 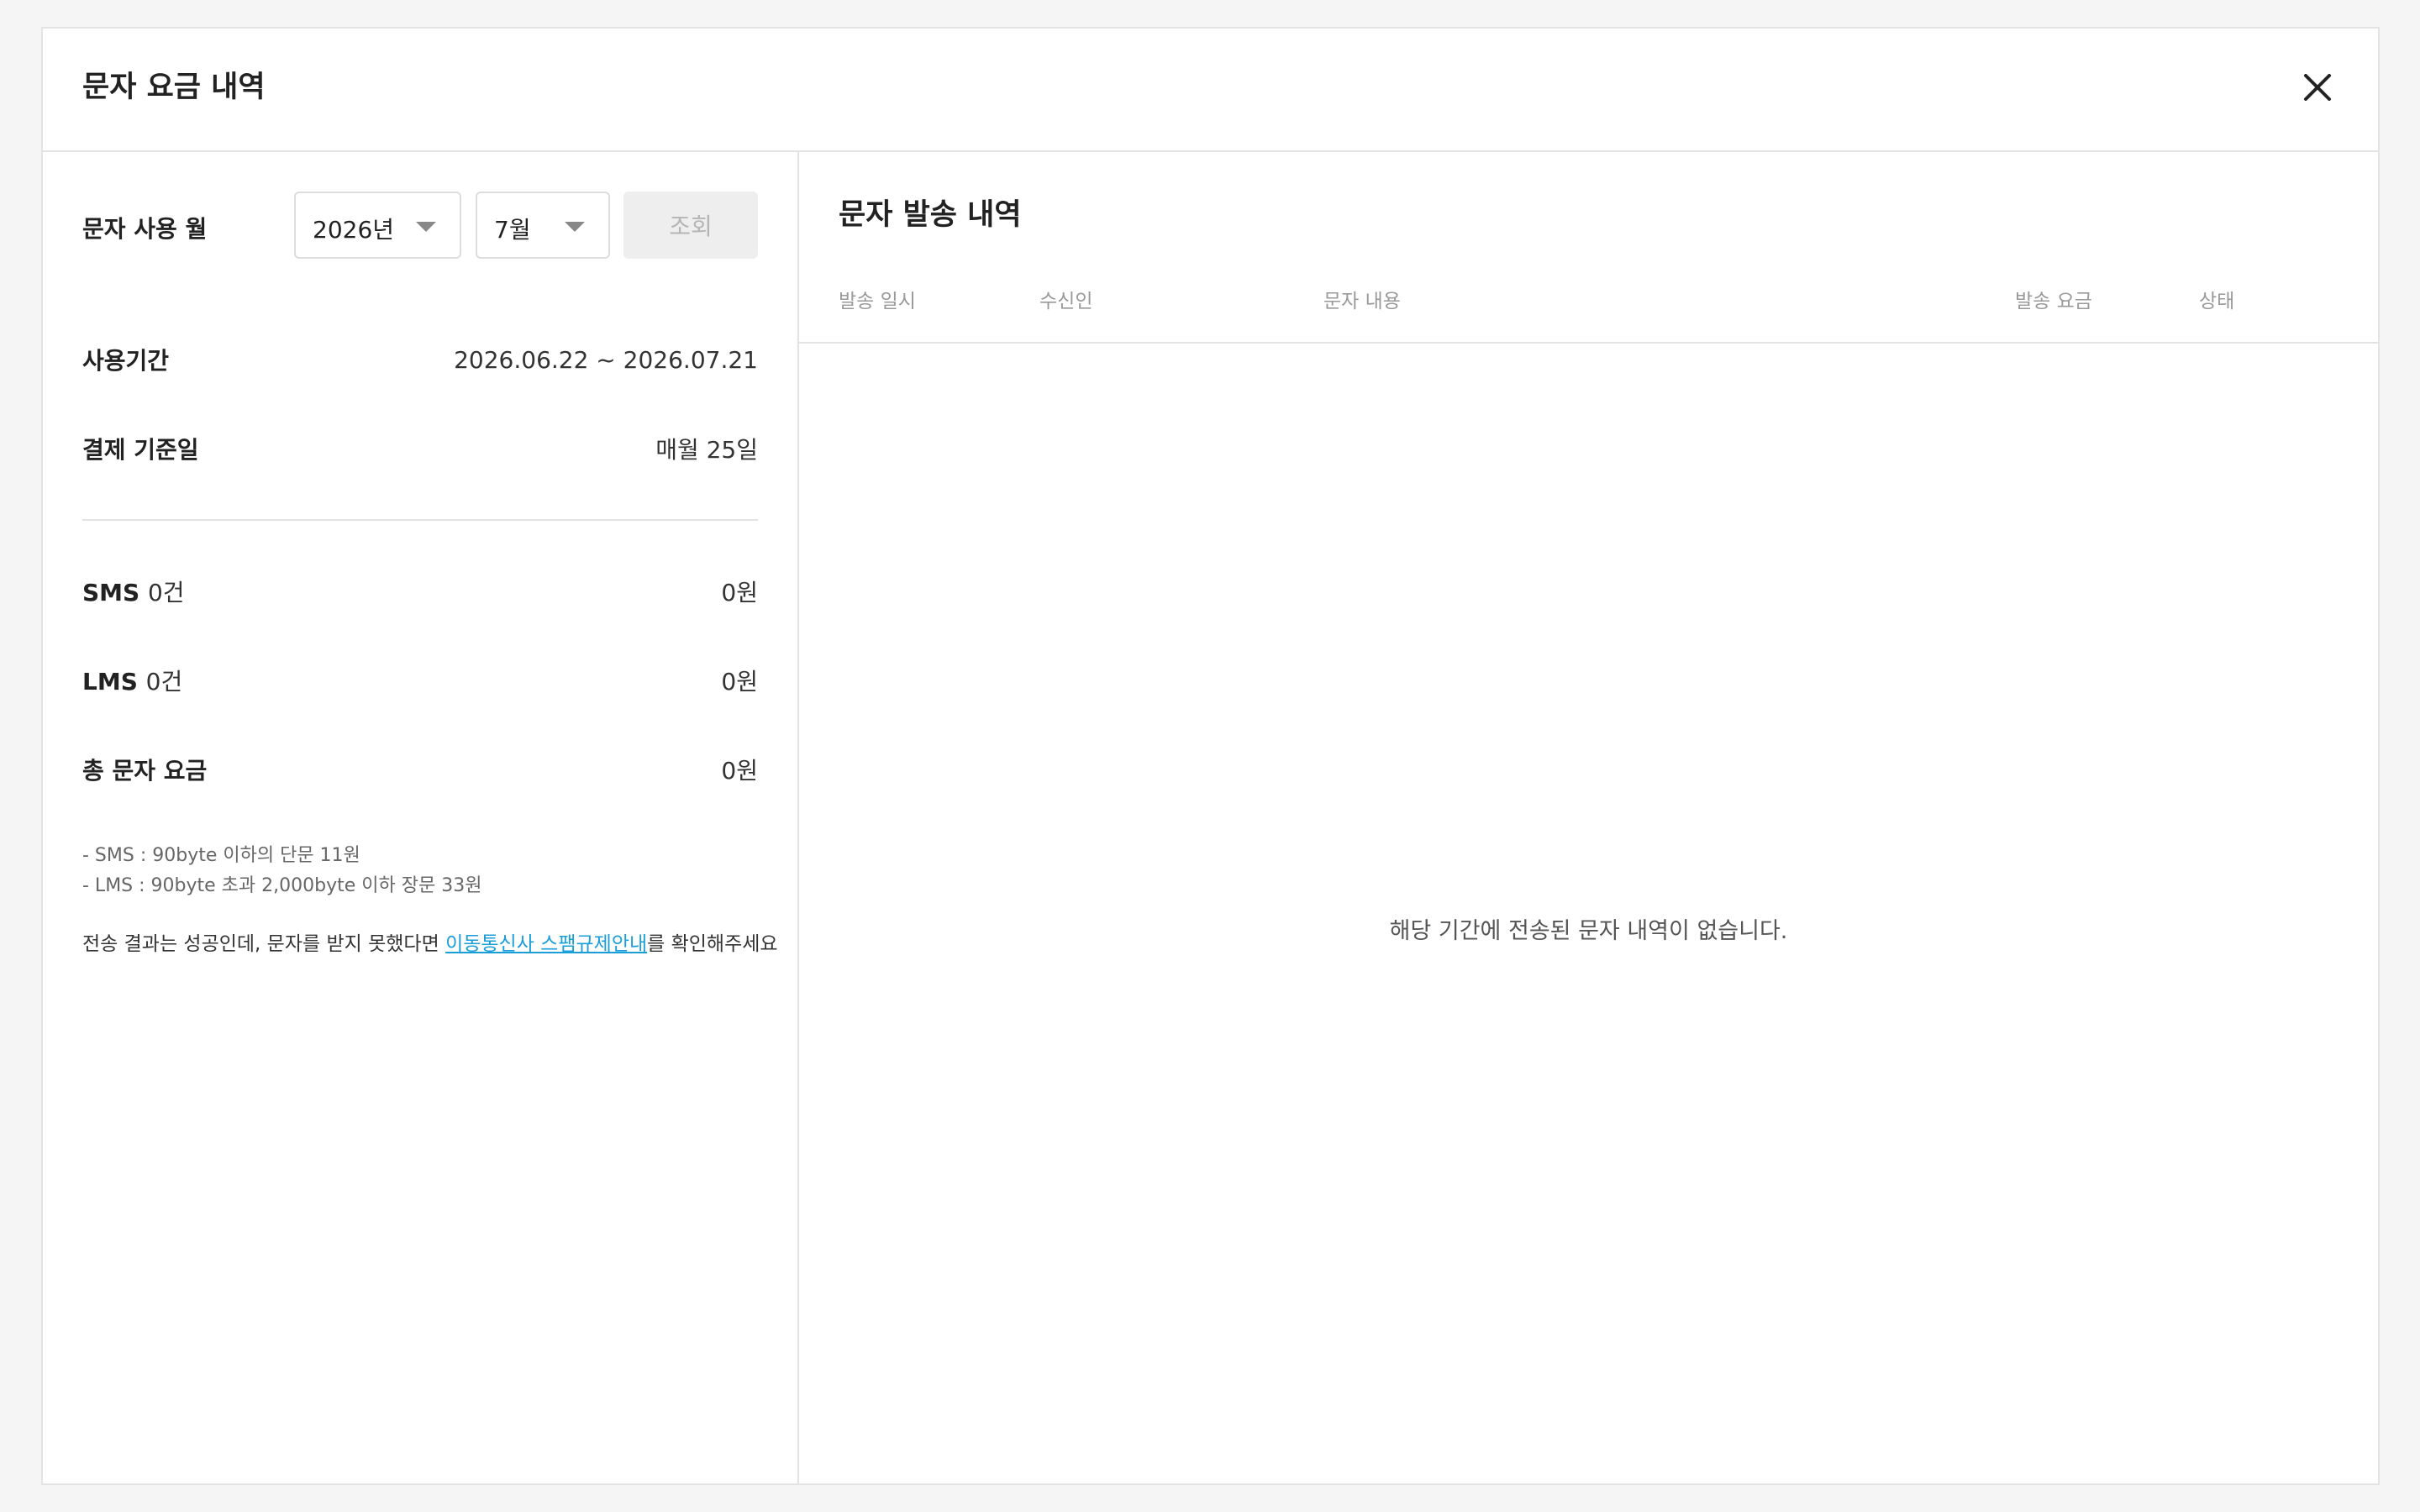 What do you see at coordinates (110, 682) in the screenshot?
I see `lms-type: LMS` at bounding box center [110, 682].